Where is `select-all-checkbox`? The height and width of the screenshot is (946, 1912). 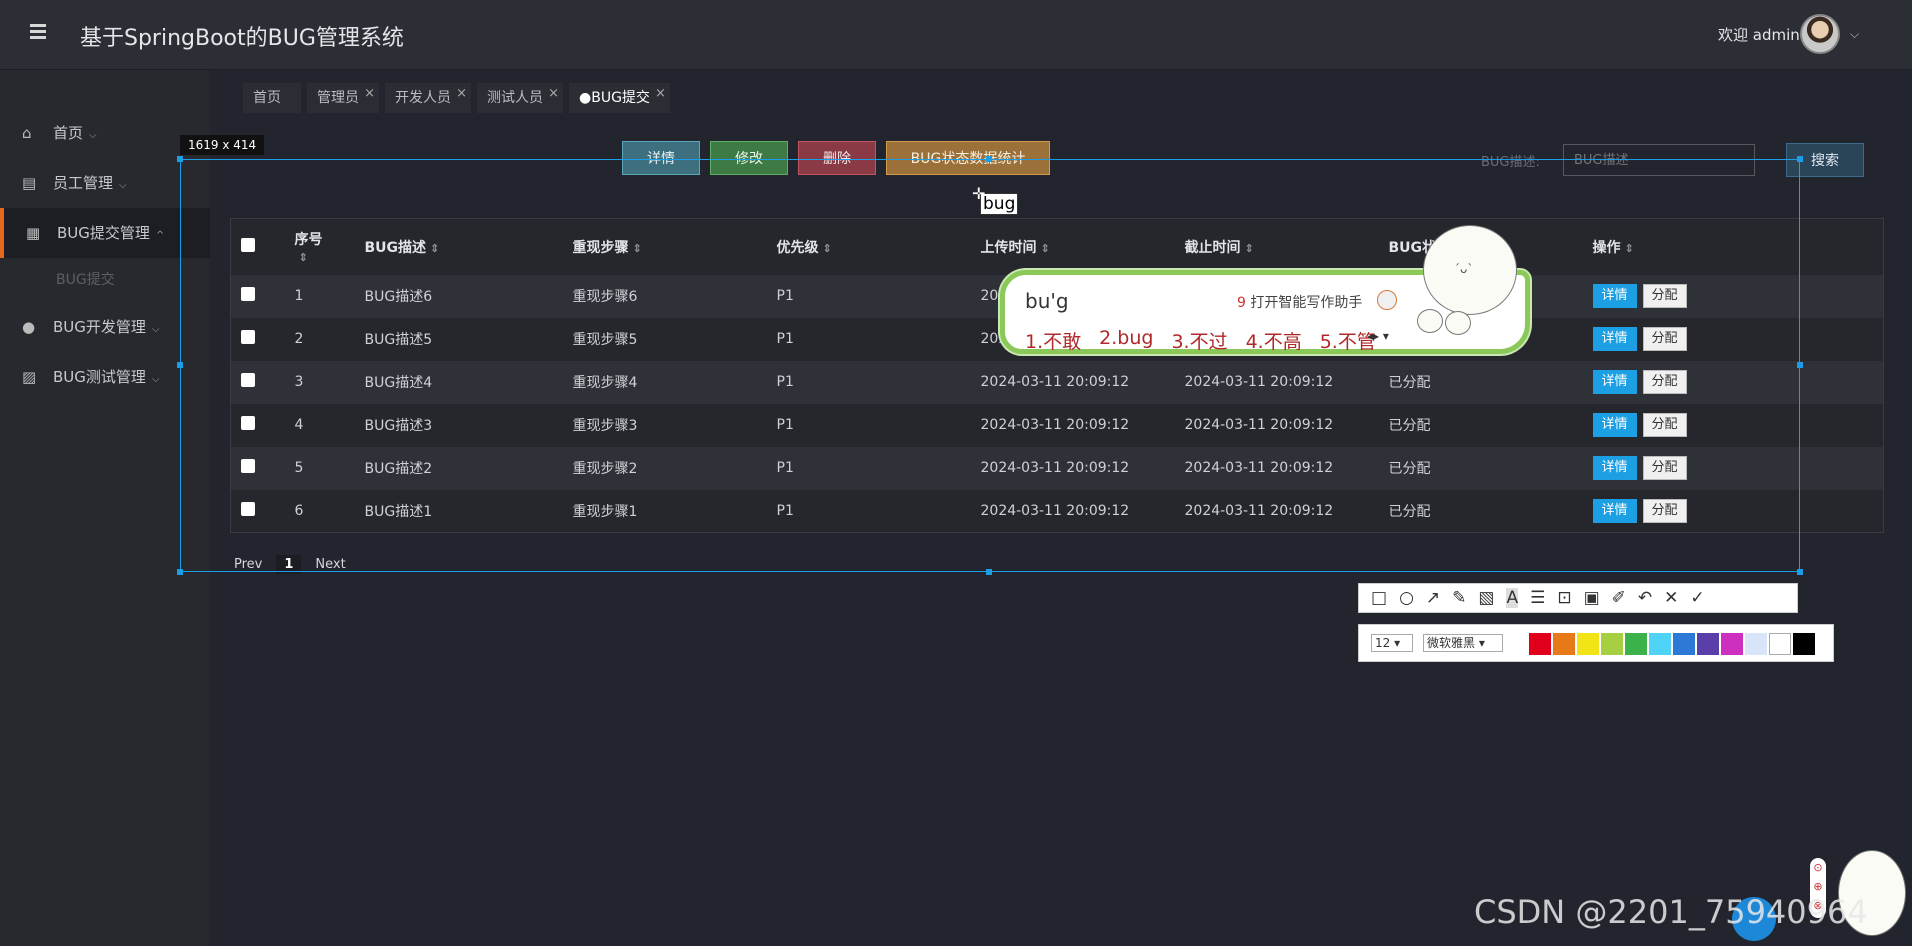 select-all-checkbox is located at coordinates (248, 244).